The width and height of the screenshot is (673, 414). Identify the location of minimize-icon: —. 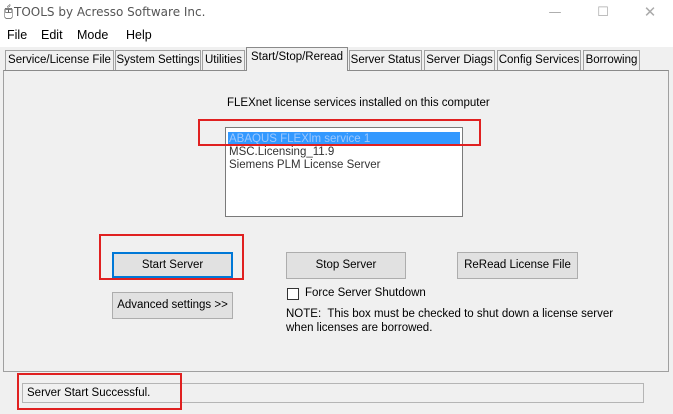
(555, 12).